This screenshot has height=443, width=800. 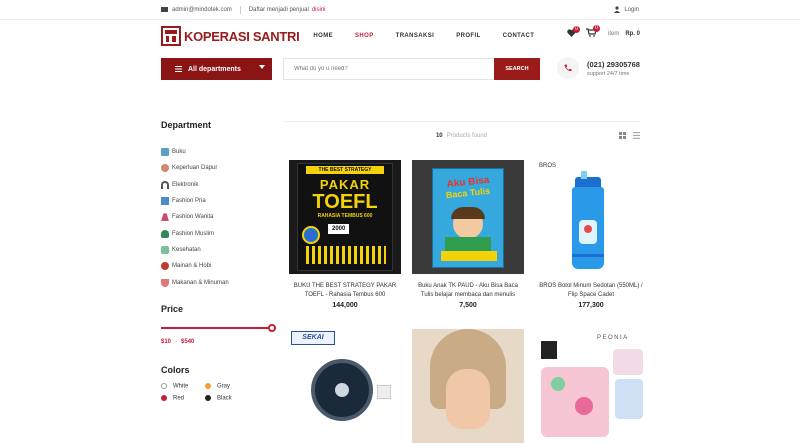 What do you see at coordinates (467, 136) in the screenshot?
I see `product-count-label: Products found` at bounding box center [467, 136].